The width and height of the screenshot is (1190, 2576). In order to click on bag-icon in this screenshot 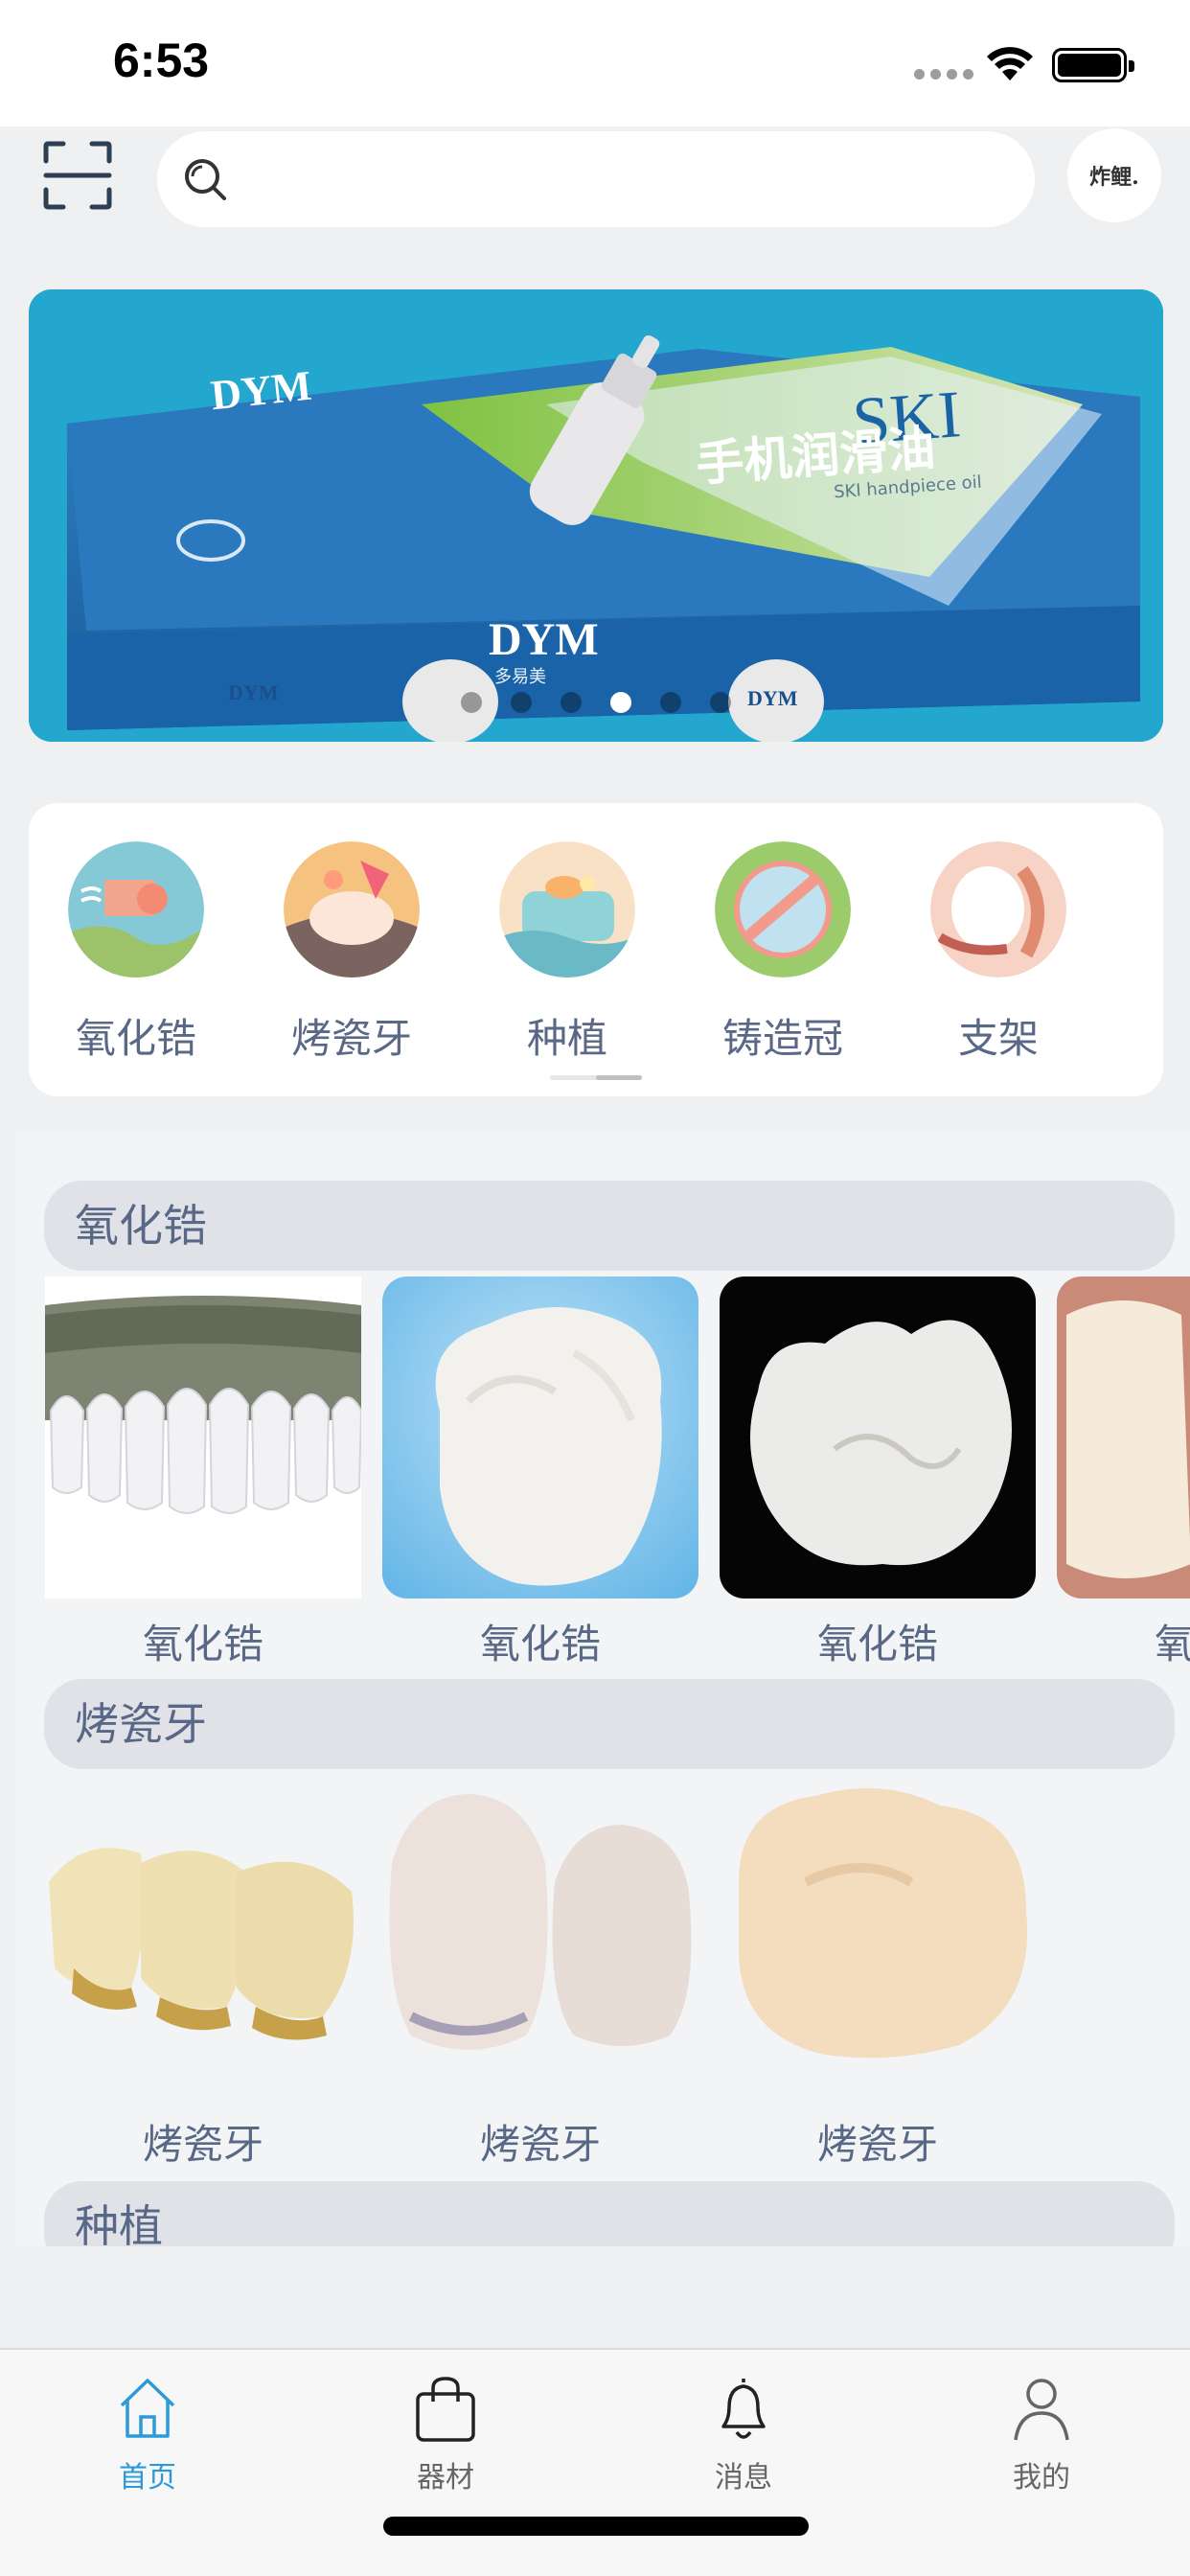, I will do `click(445, 2409)`.